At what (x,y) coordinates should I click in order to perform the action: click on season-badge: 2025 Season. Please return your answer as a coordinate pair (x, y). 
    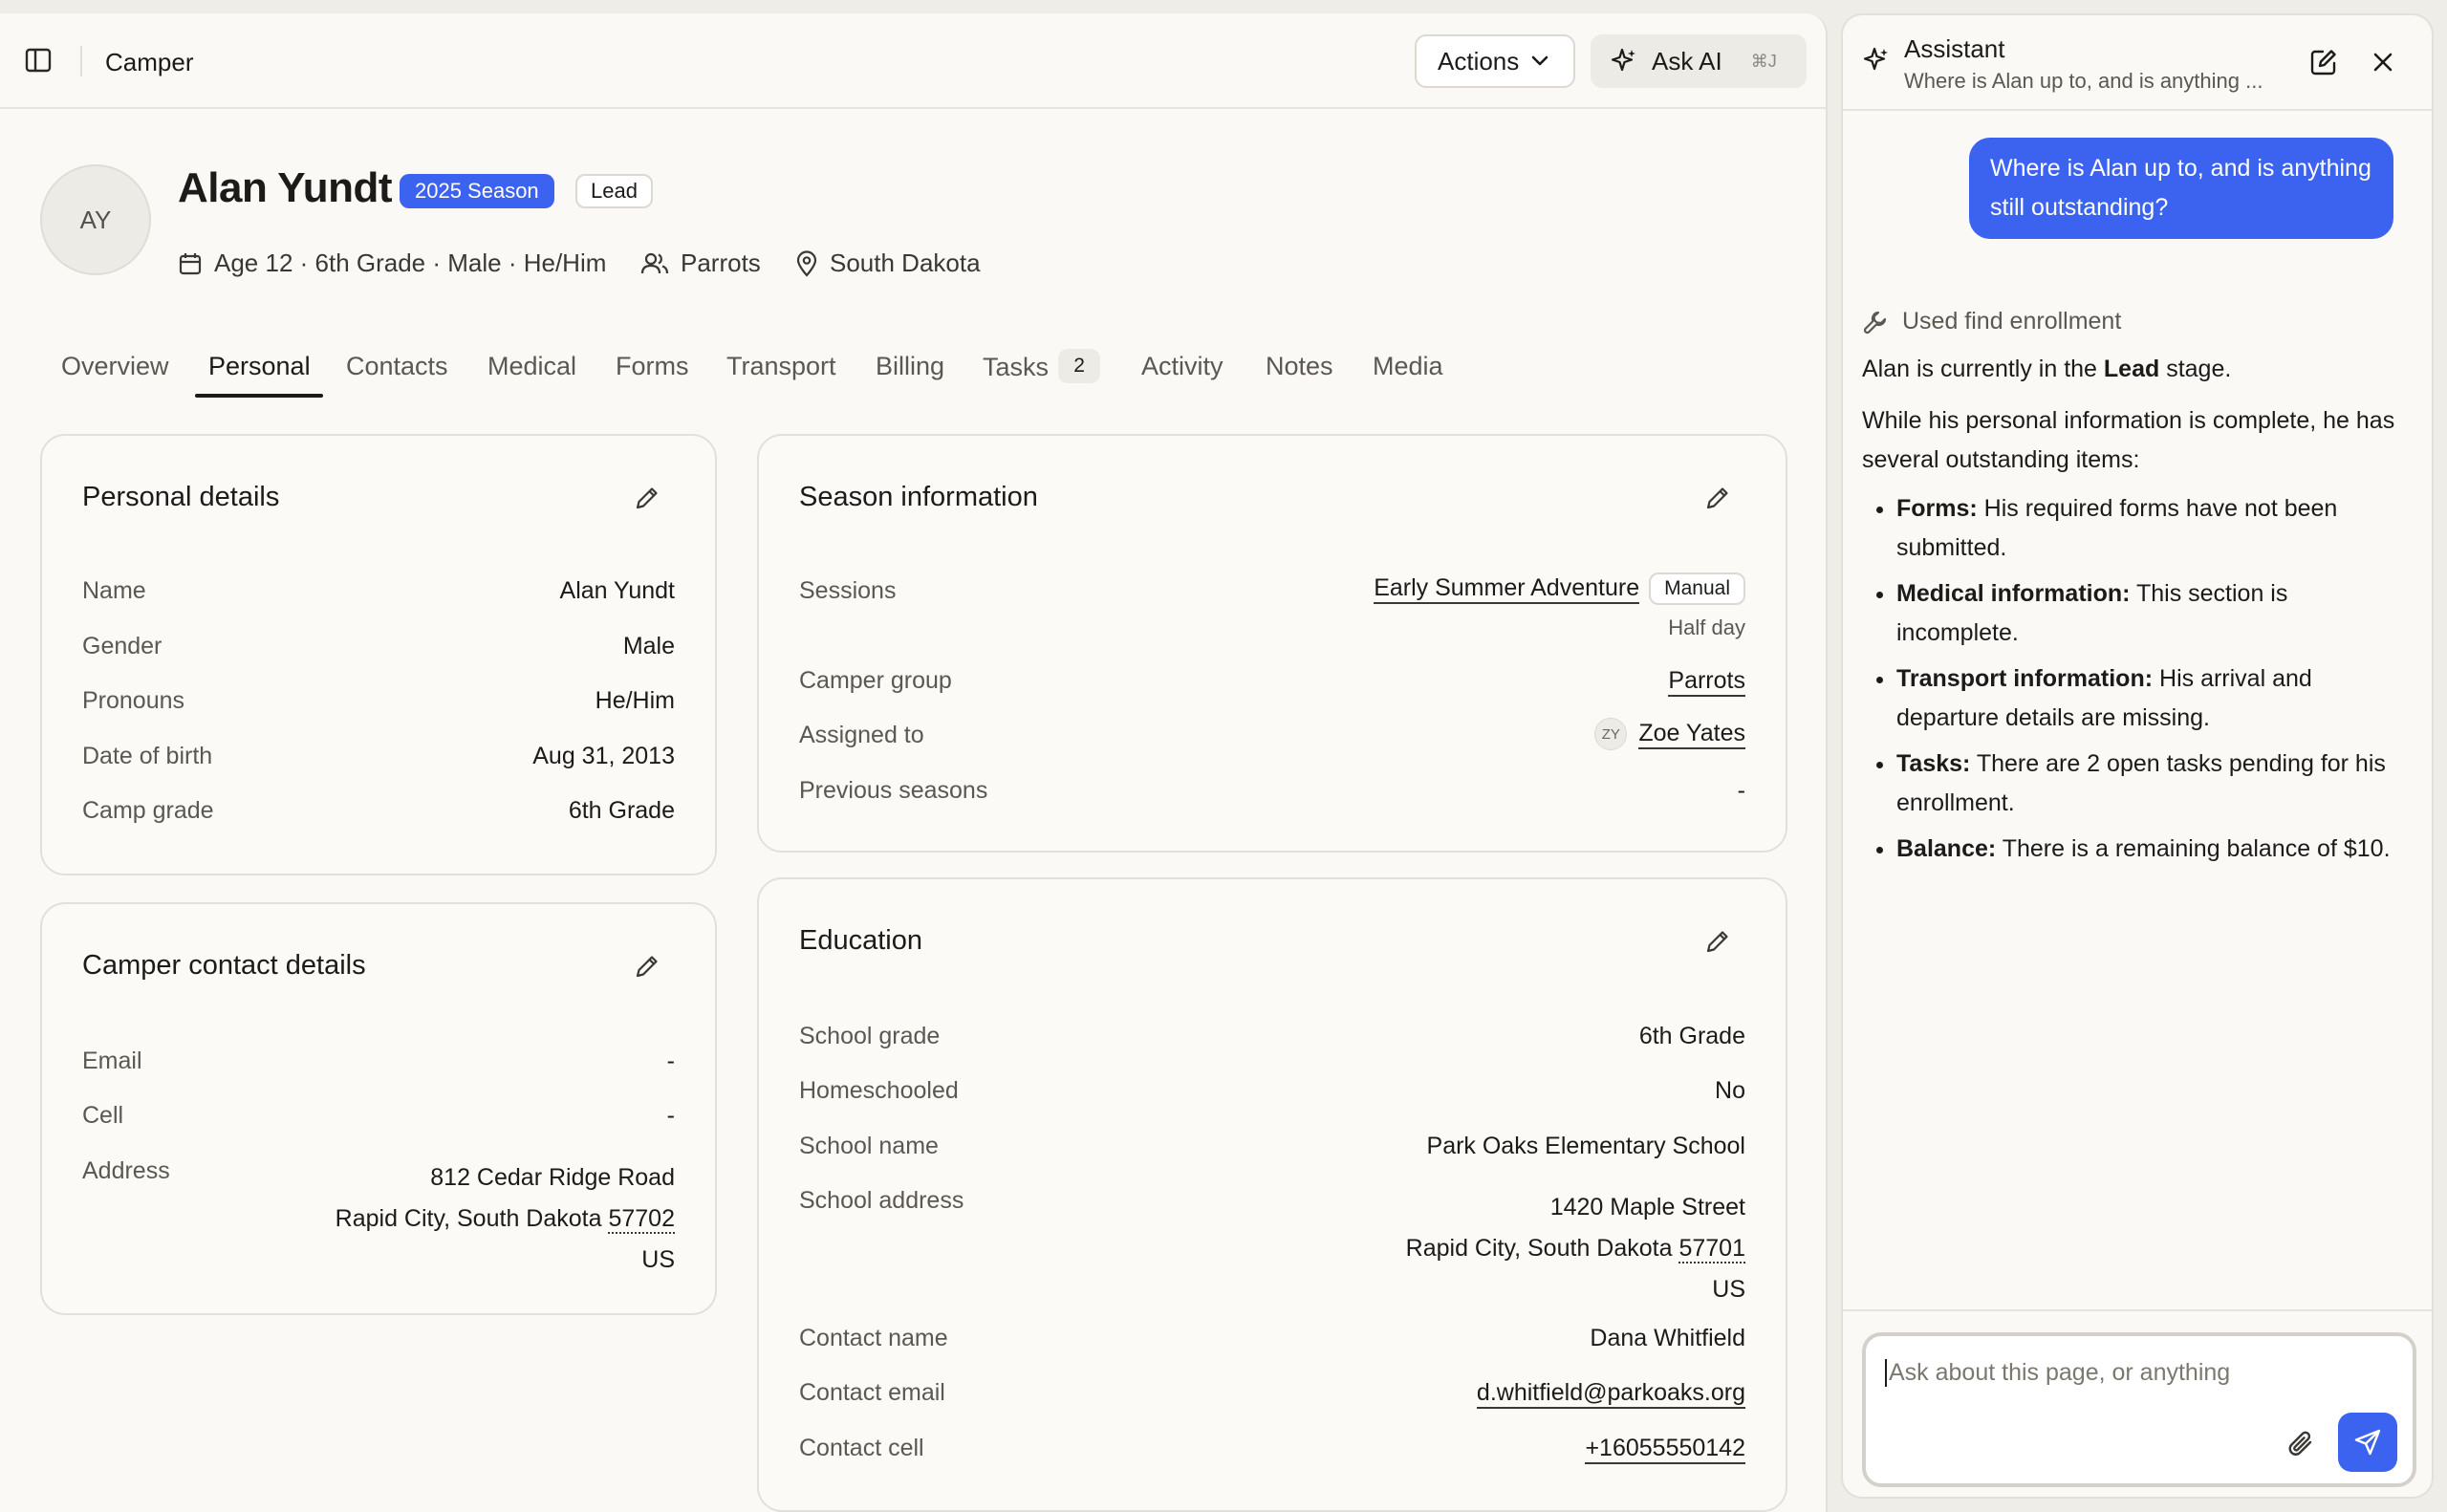
    Looking at the image, I should click on (477, 191).